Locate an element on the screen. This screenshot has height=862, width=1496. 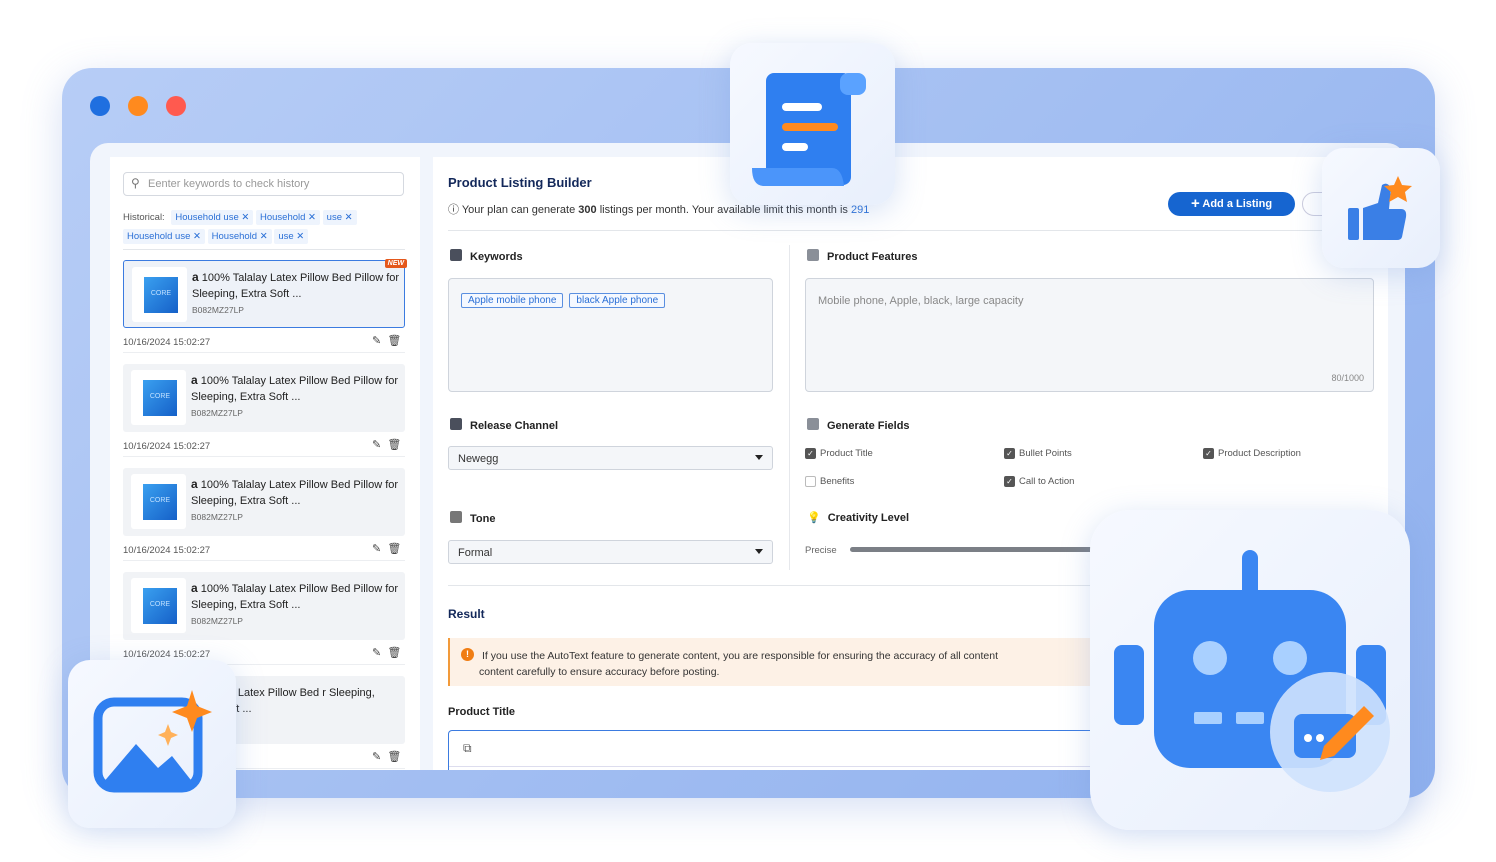
release-channel-select: Newegg is located at coordinates (610, 458).